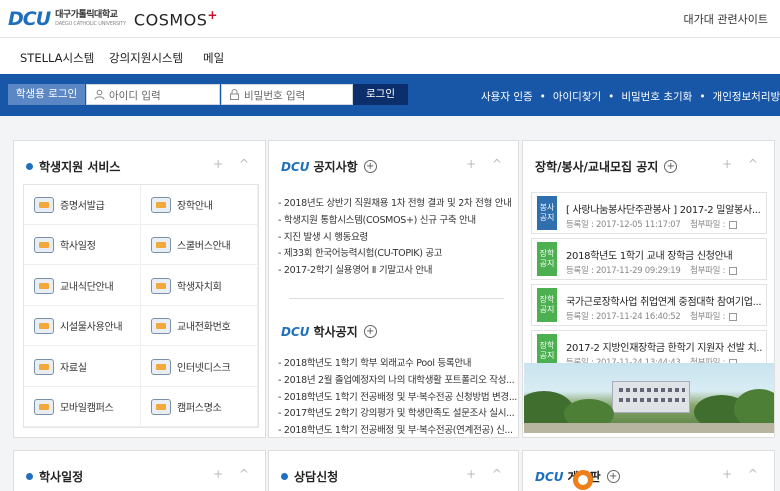 The width and height of the screenshot is (780, 491). What do you see at coordinates (656, 97) in the screenshot?
I see `reset-password-link: 비밀번호 초기화` at bounding box center [656, 97].